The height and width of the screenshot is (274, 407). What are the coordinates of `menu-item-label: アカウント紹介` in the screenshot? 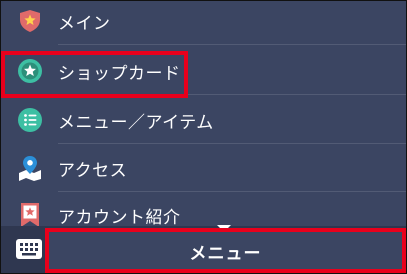 It's located at (119, 217).